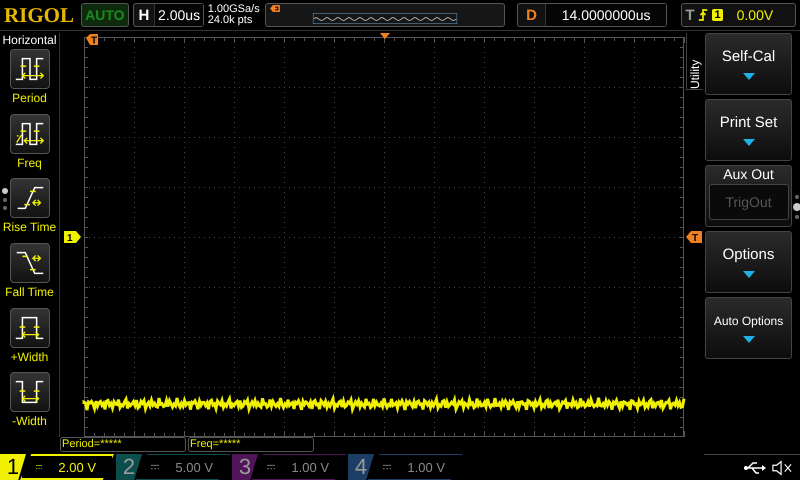 This screenshot has width=800, height=480. What do you see at coordinates (748, 130) in the screenshot?
I see `softkey-button: Print Set` at bounding box center [748, 130].